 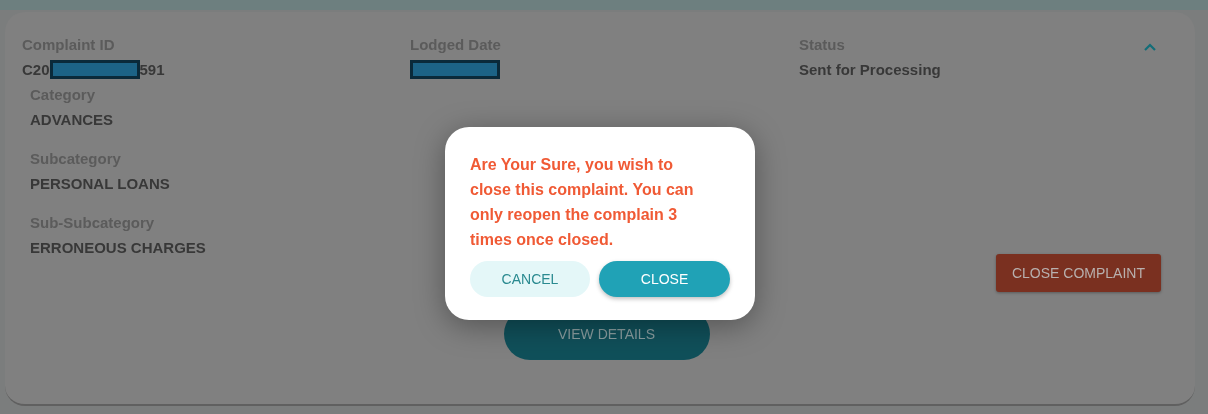 What do you see at coordinates (1078, 273) in the screenshot?
I see `close-complaint-button: CLOSE COMPLAINT` at bounding box center [1078, 273].